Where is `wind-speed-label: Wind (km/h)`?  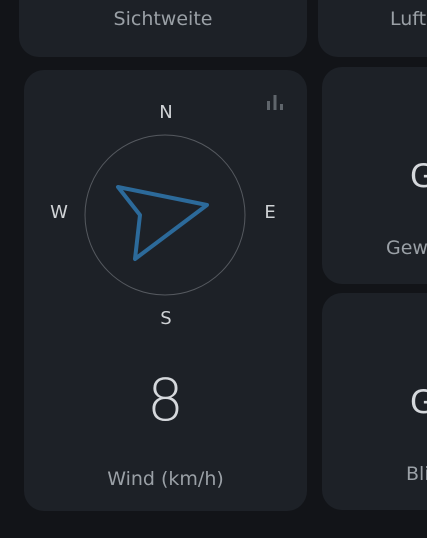 wind-speed-label: Wind (km/h) is located at coordinates (165, 479).